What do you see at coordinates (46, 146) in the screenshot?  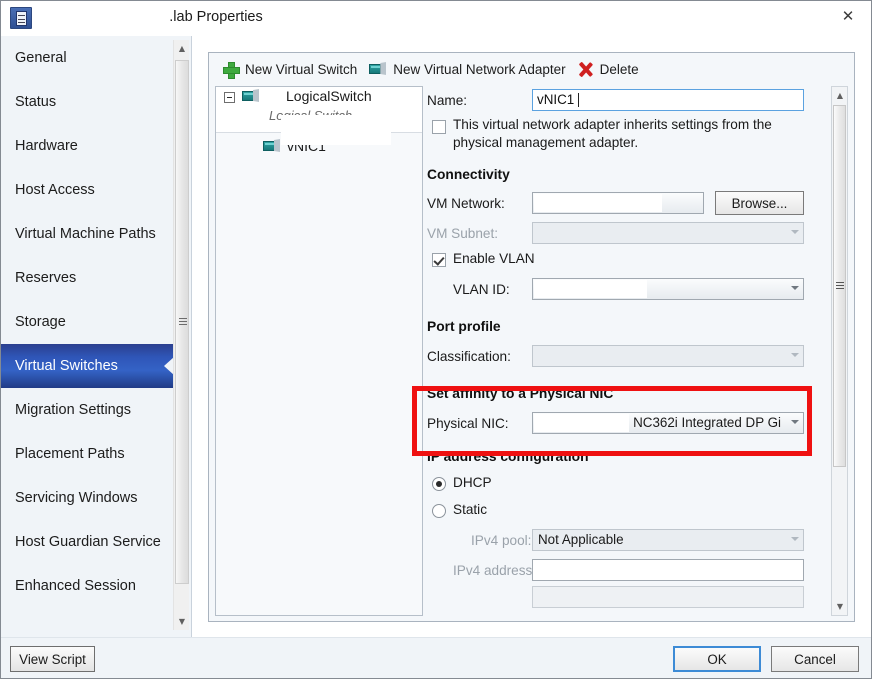 I see `sidebar-item-label: Hardware` at bounding box center [46, 146].